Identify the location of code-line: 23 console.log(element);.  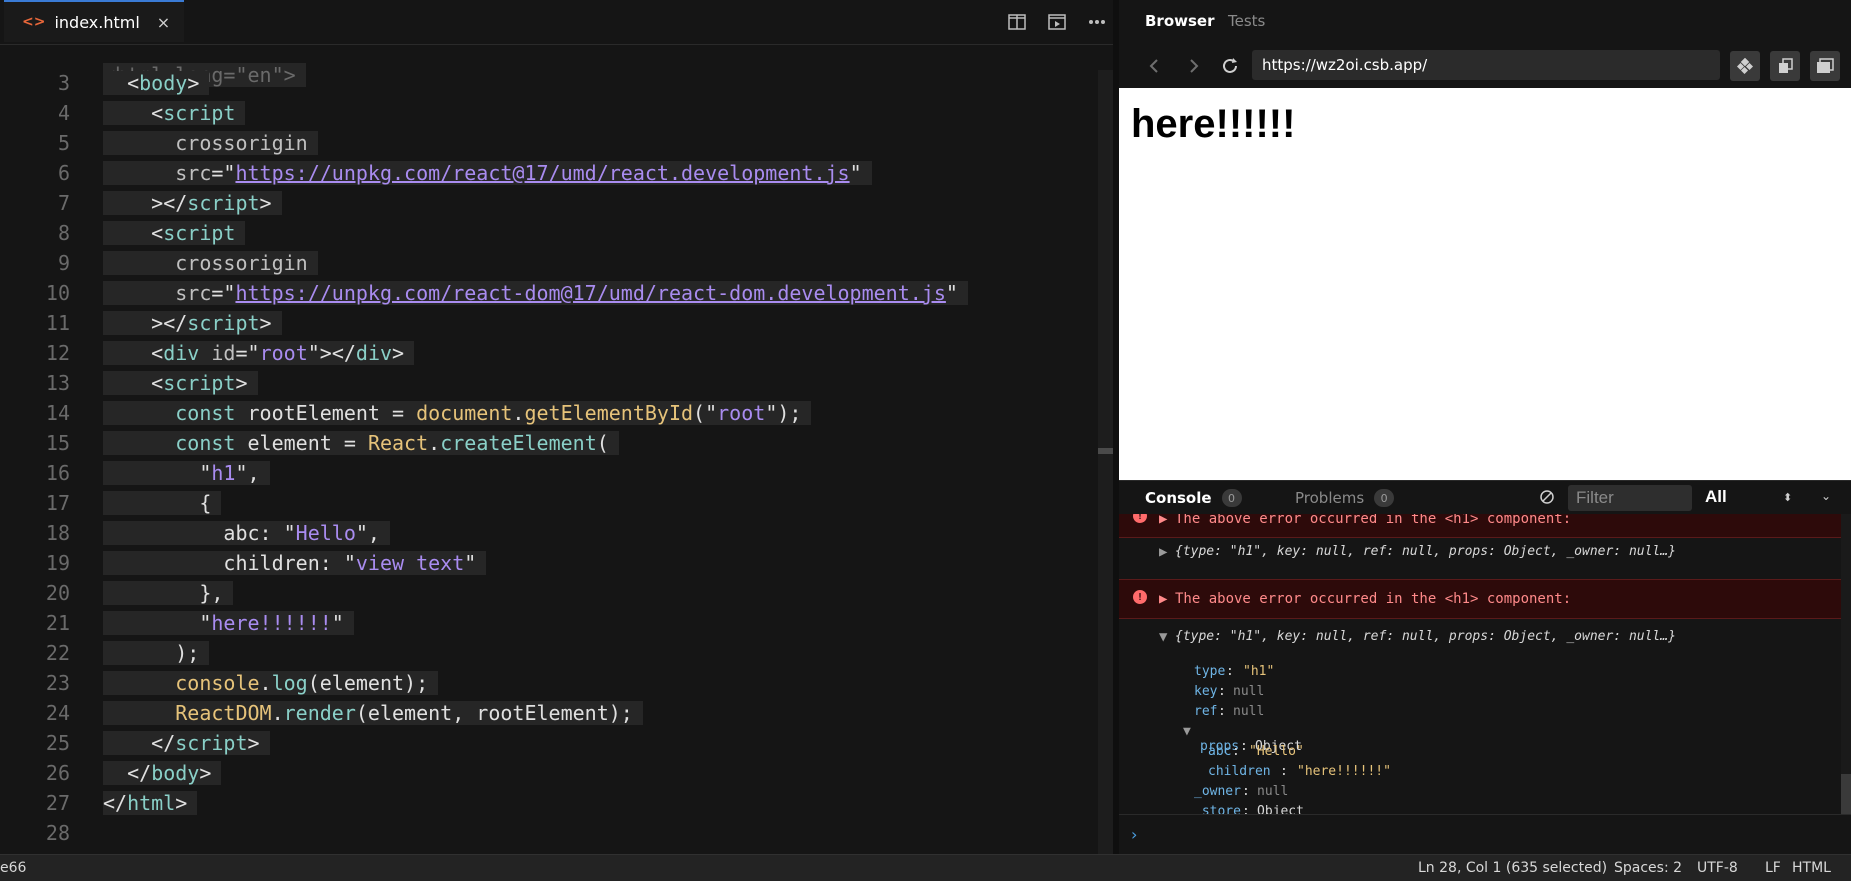
(547, 683).